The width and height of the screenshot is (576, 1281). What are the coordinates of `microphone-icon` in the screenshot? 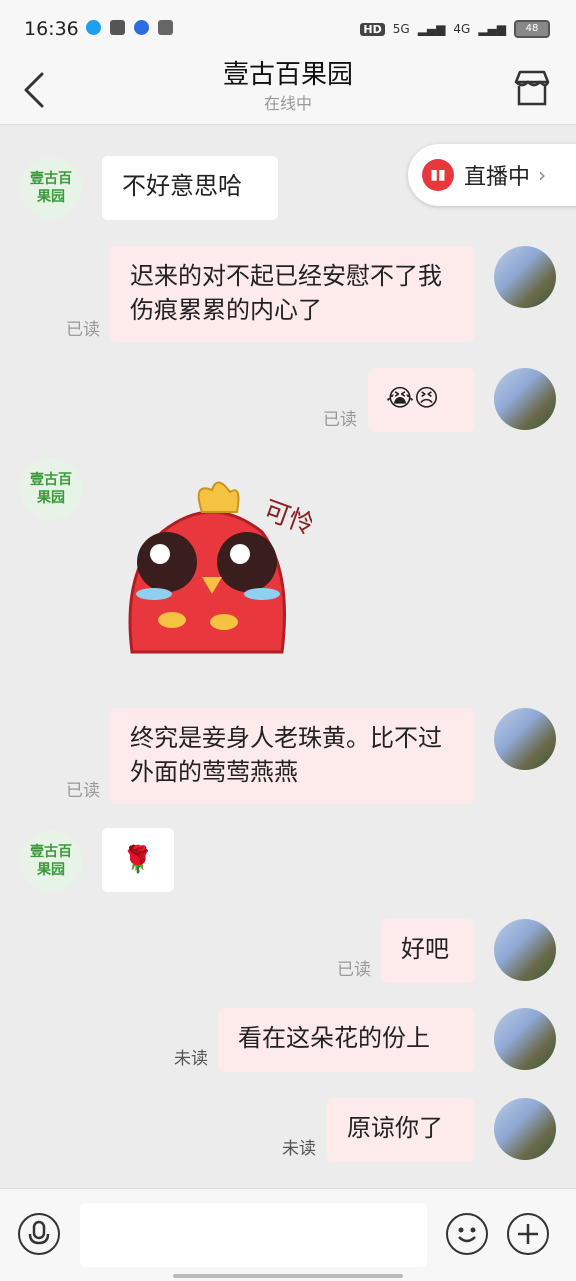 It's located at (39, 1234).